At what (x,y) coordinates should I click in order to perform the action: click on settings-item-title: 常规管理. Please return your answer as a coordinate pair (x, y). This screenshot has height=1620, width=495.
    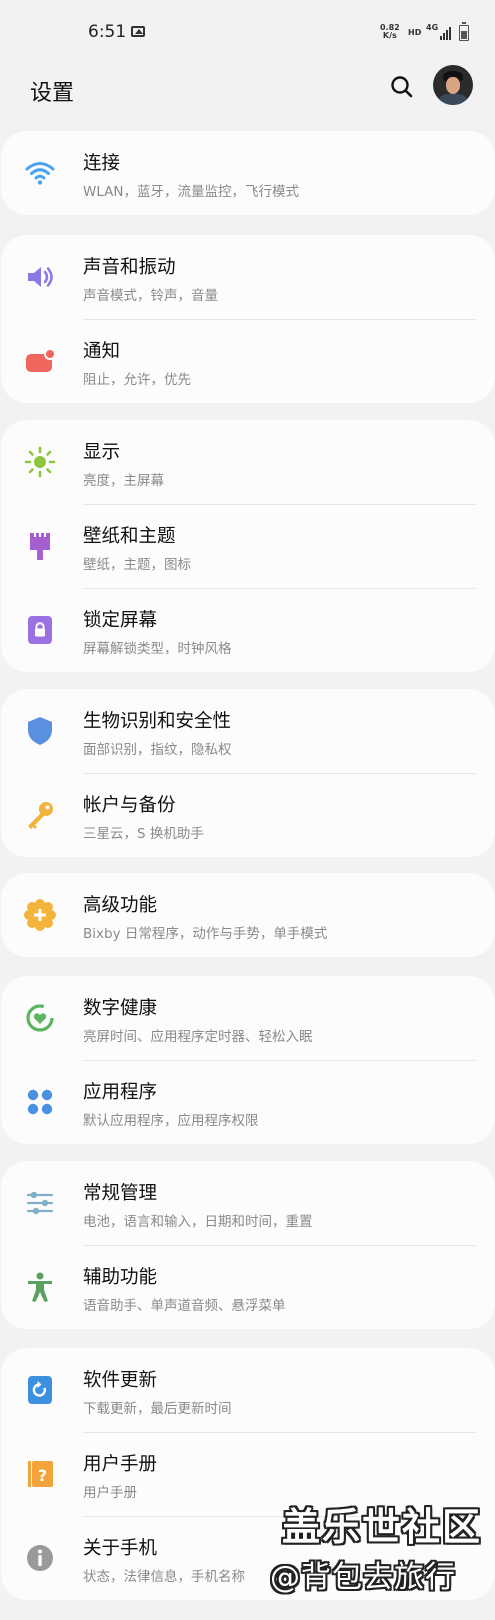
    Looking at the image, I should click on (120, 1193).